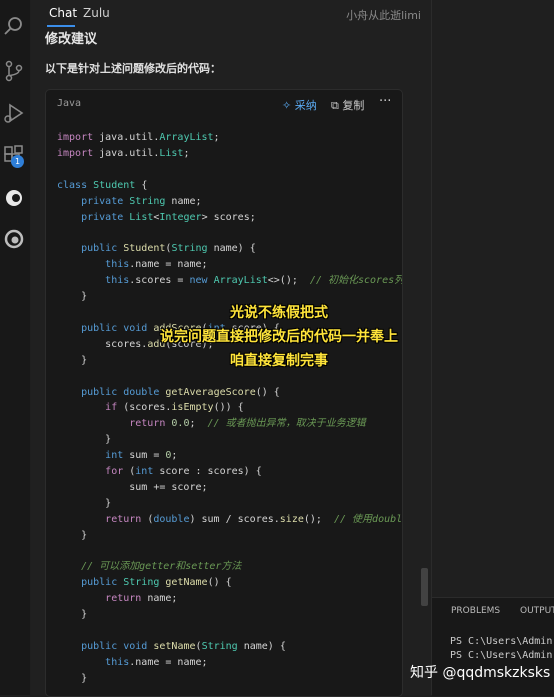 Image resolution: width=554 pixels, height=697 pixels. I want to click on edge-browser-icon, so click(14, 239).